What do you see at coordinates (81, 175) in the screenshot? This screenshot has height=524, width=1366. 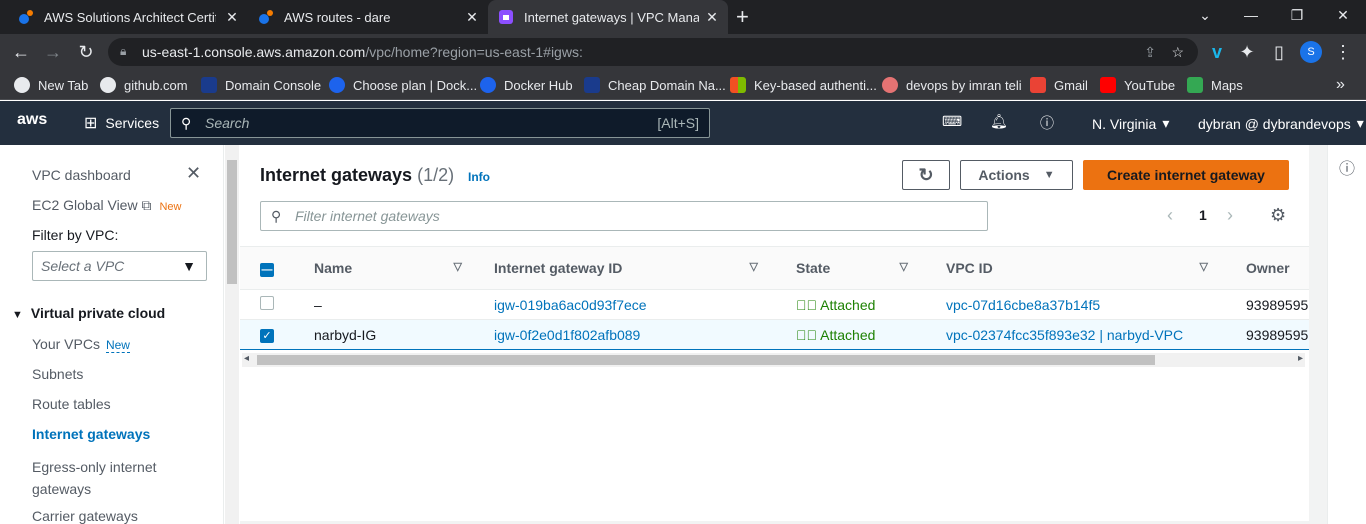 I see `sidebar-item-dashboard: VPC dashboard` at bounding box center [81, 175].